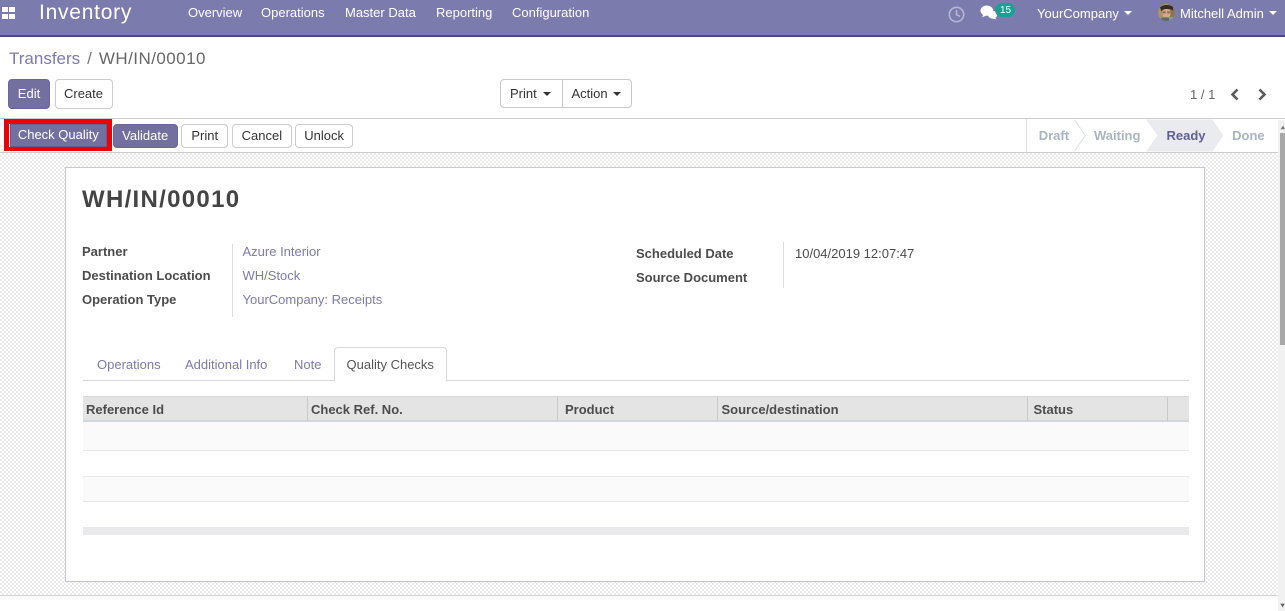 This screenshot has height=611, width=1285. What do you see at coordinates (1186, 135) in the screenshot?
I see `svg-text: Ready` at bounding box center [1186, 135].